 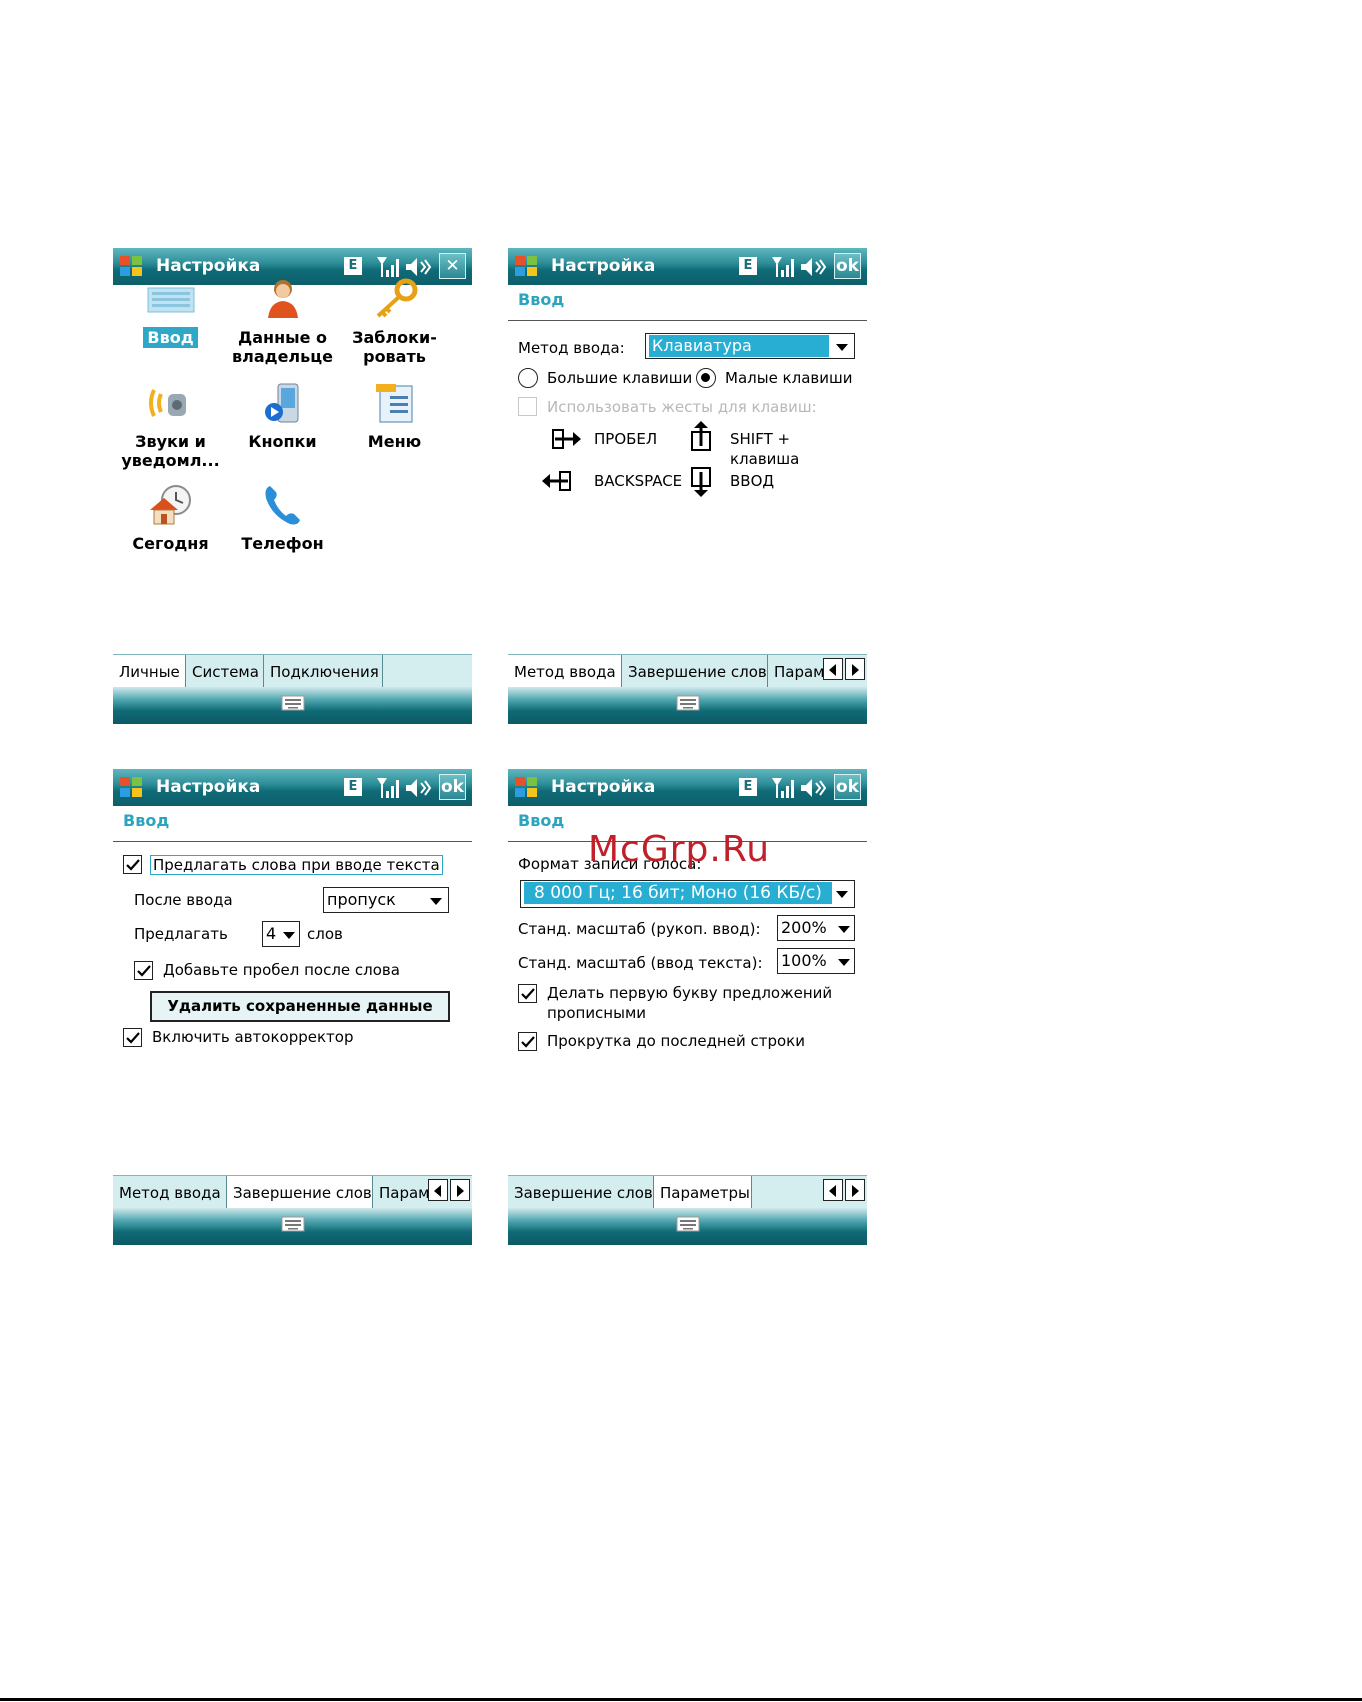 I want to click on tile-menu: Меню, so click(x=394, y=416).